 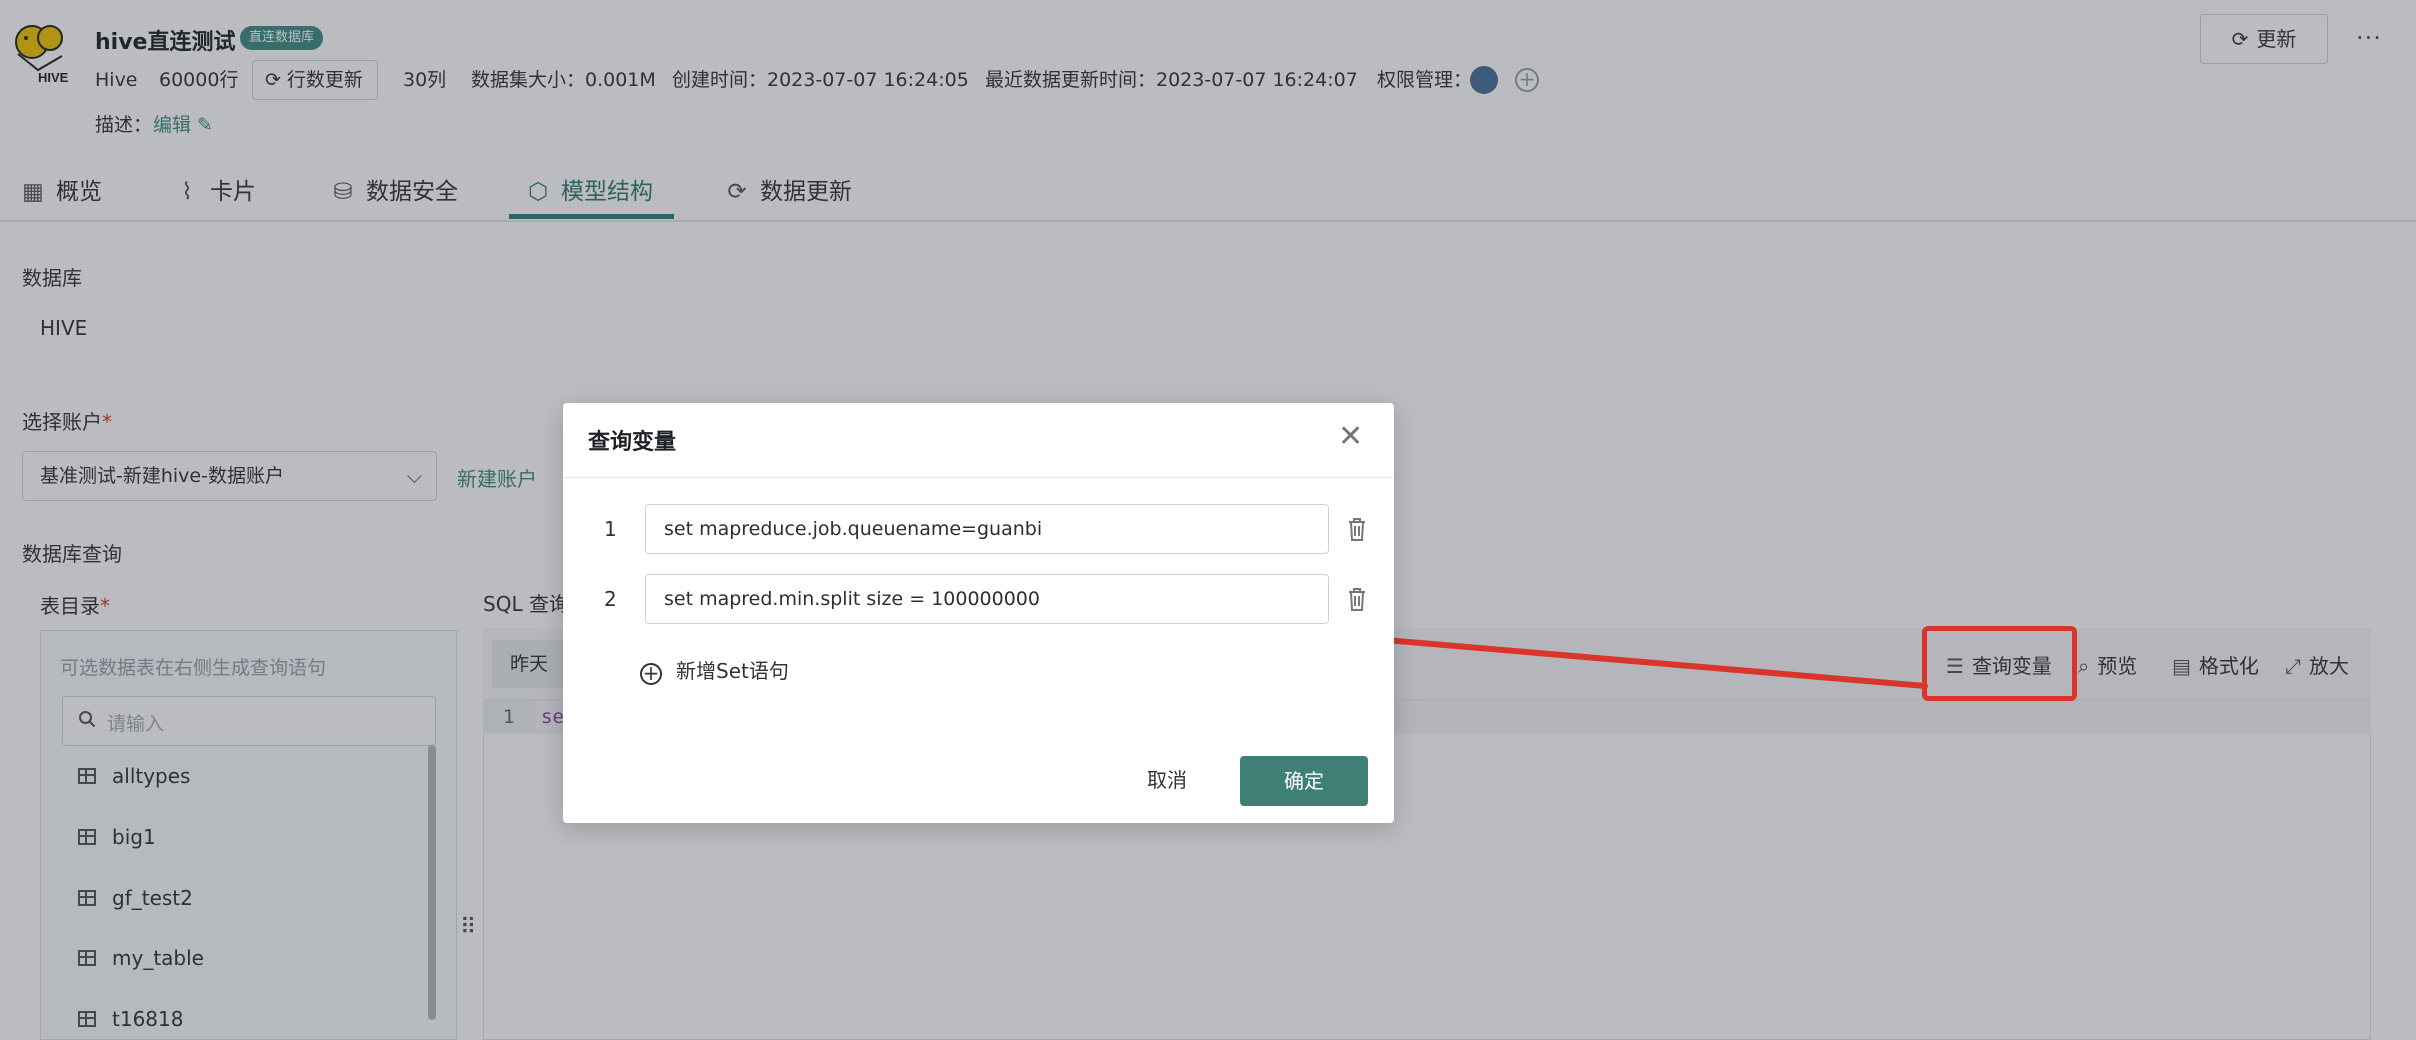 I want to click on add-set-statement-button: + 新增Set语句, so click(x=714, y=670).